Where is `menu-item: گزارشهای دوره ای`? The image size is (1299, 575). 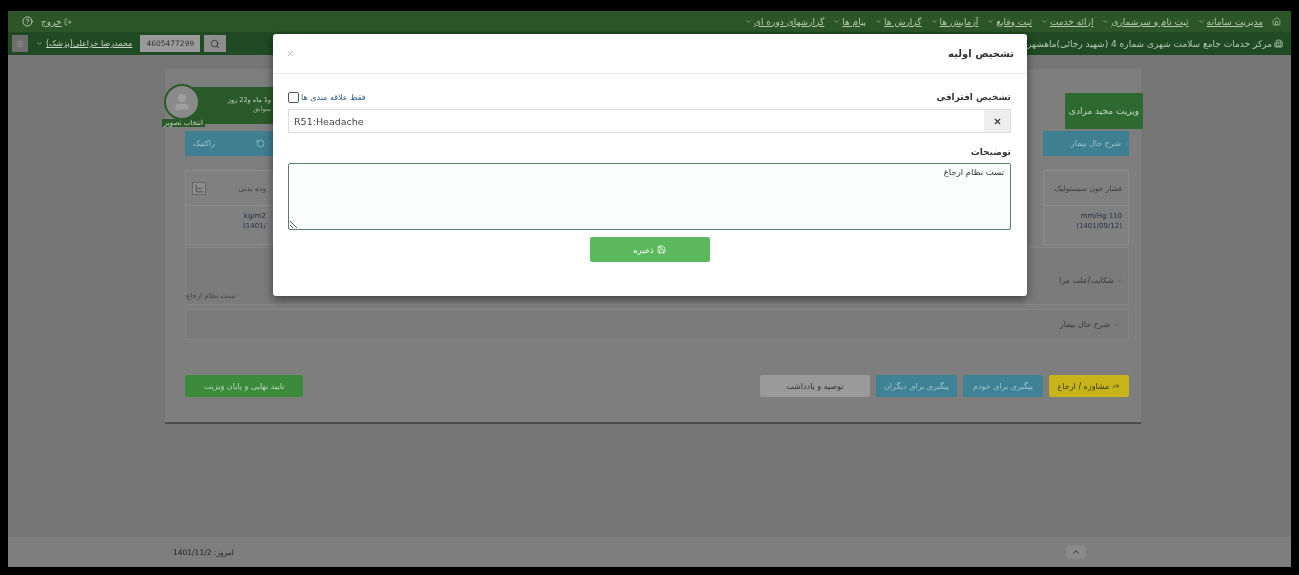 menu-item: گزارشهای دوره ای is located at coordinates (784, 21).